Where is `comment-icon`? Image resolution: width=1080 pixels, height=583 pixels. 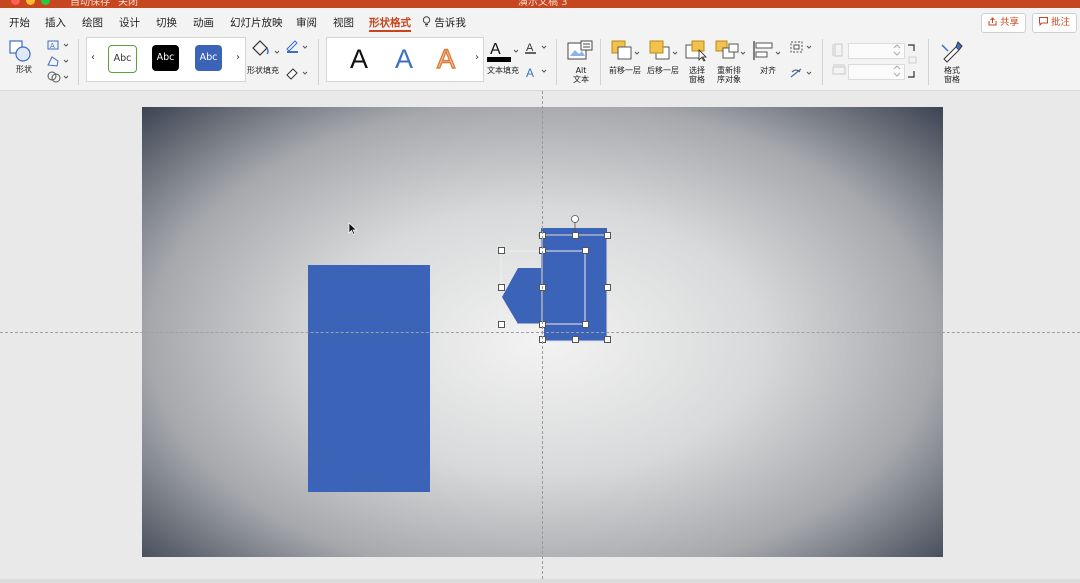
comment-icon is located at coordinates (1043, 22).